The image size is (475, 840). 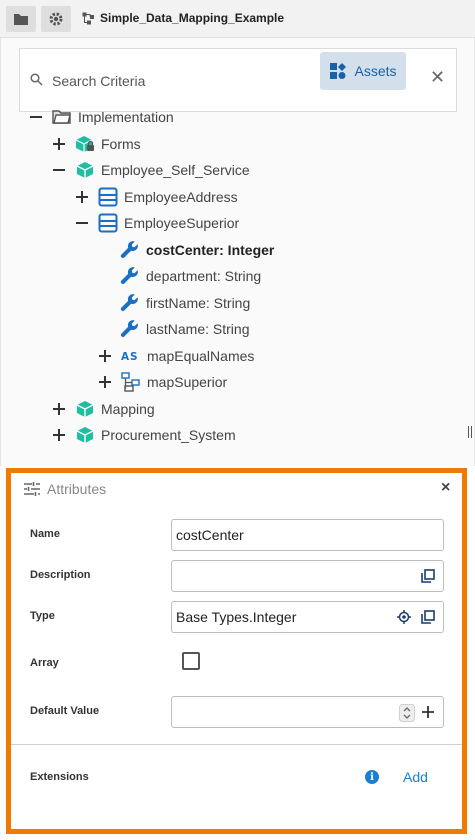 I want to click on assets-icon, so click(x=338, y=71).